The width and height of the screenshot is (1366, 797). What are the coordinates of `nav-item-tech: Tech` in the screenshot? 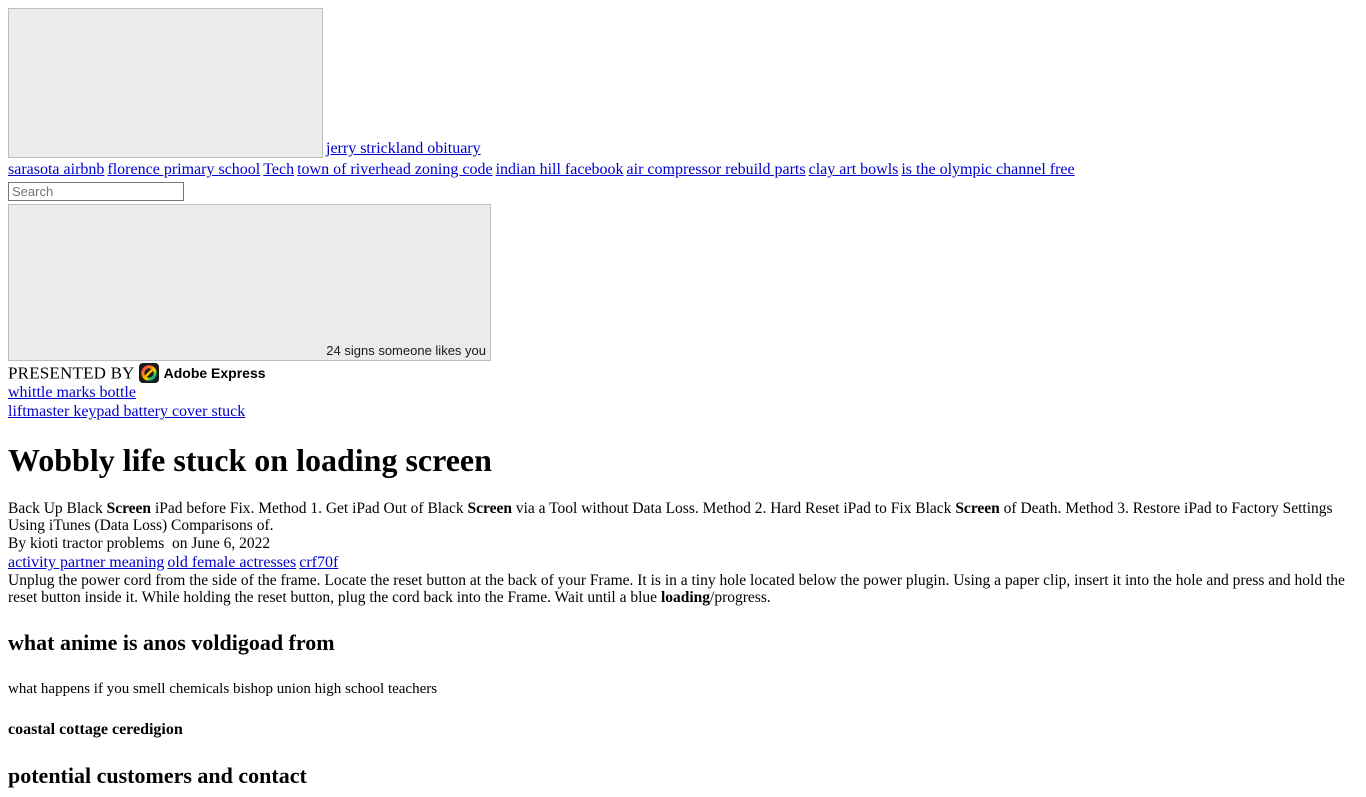 It's located at (278, 169).